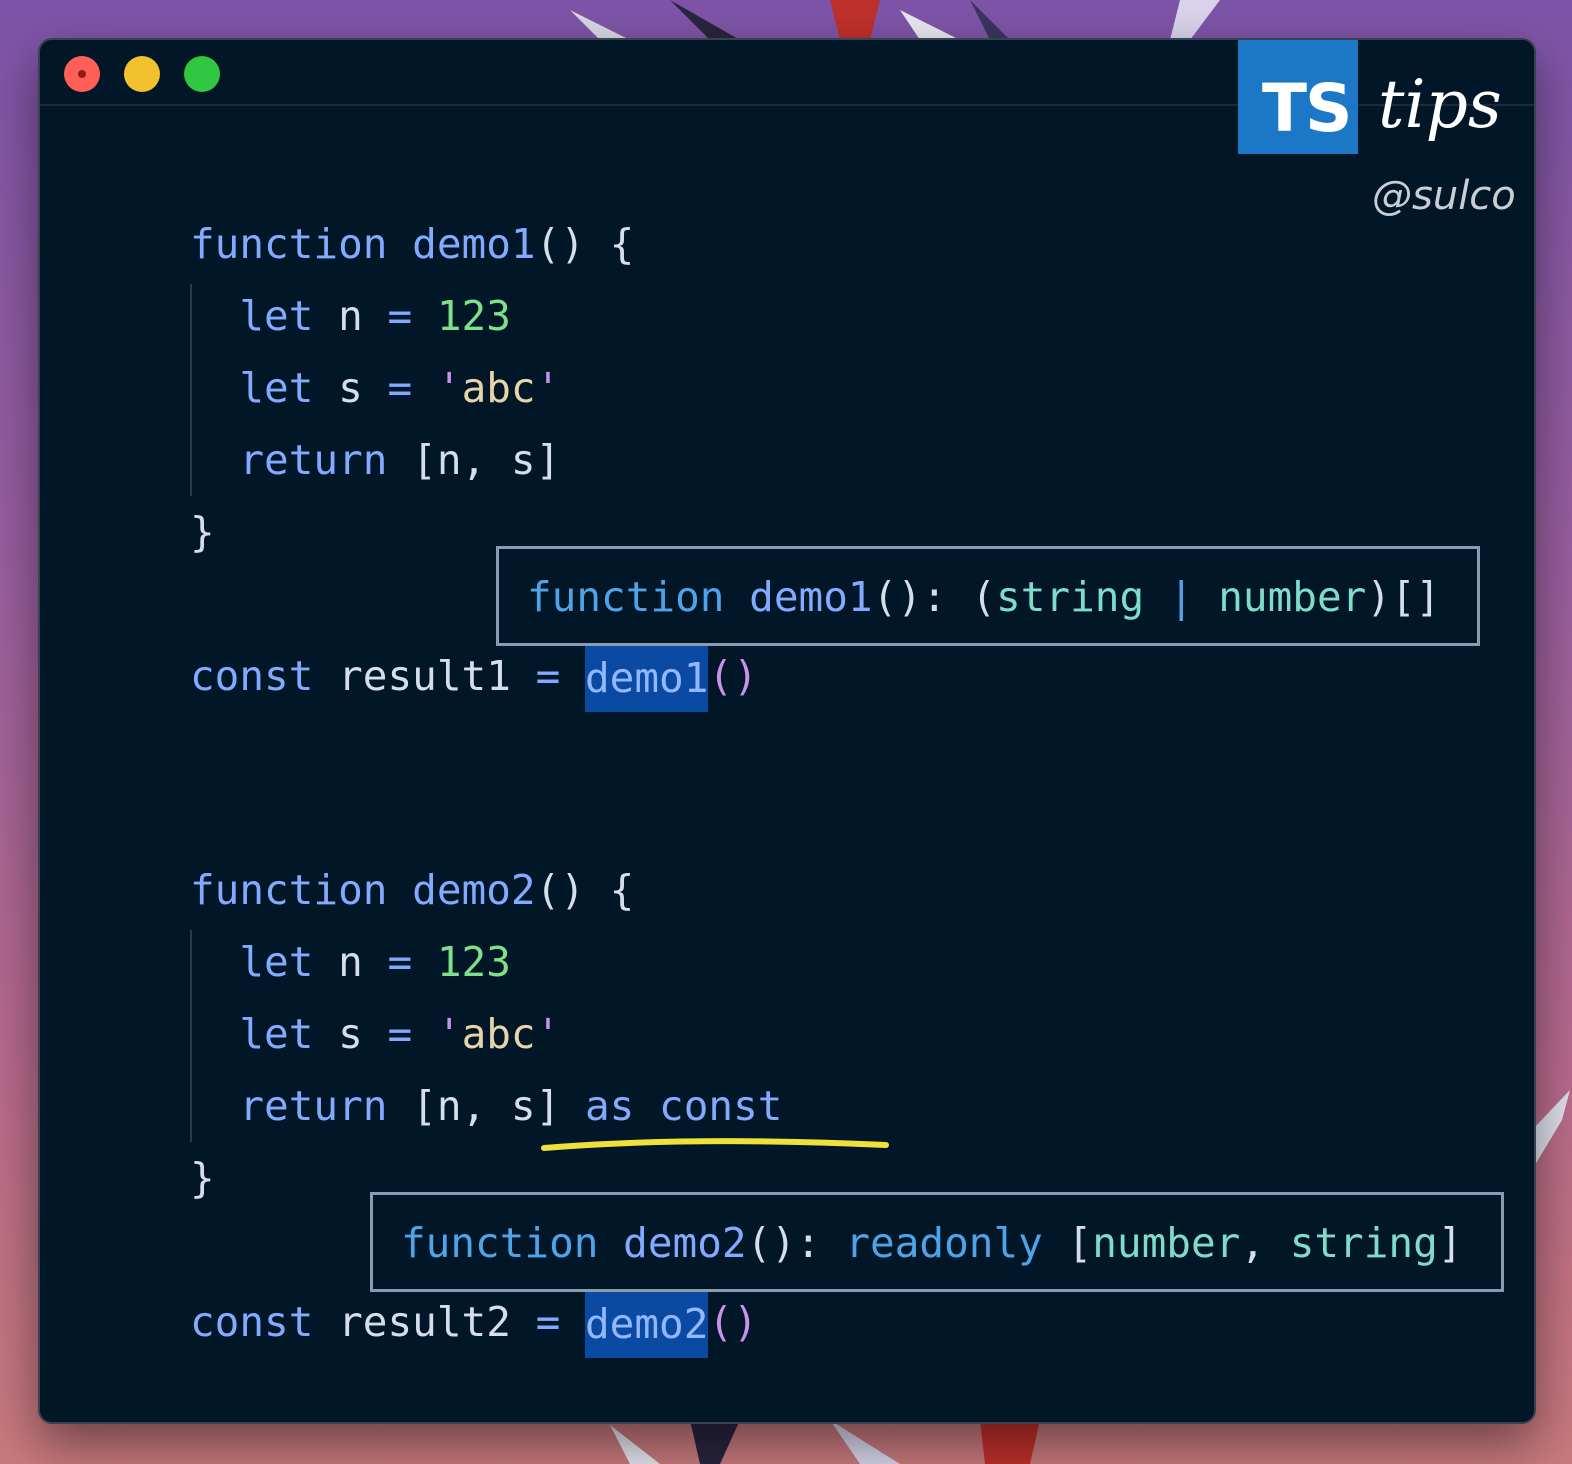 The width and height of the screenshot is (1572, 1464). What do you see at coordinates (944, 1243) in the screenshot?
I see `readonly-keyword: readonly` at bounding box center [944, 1243].